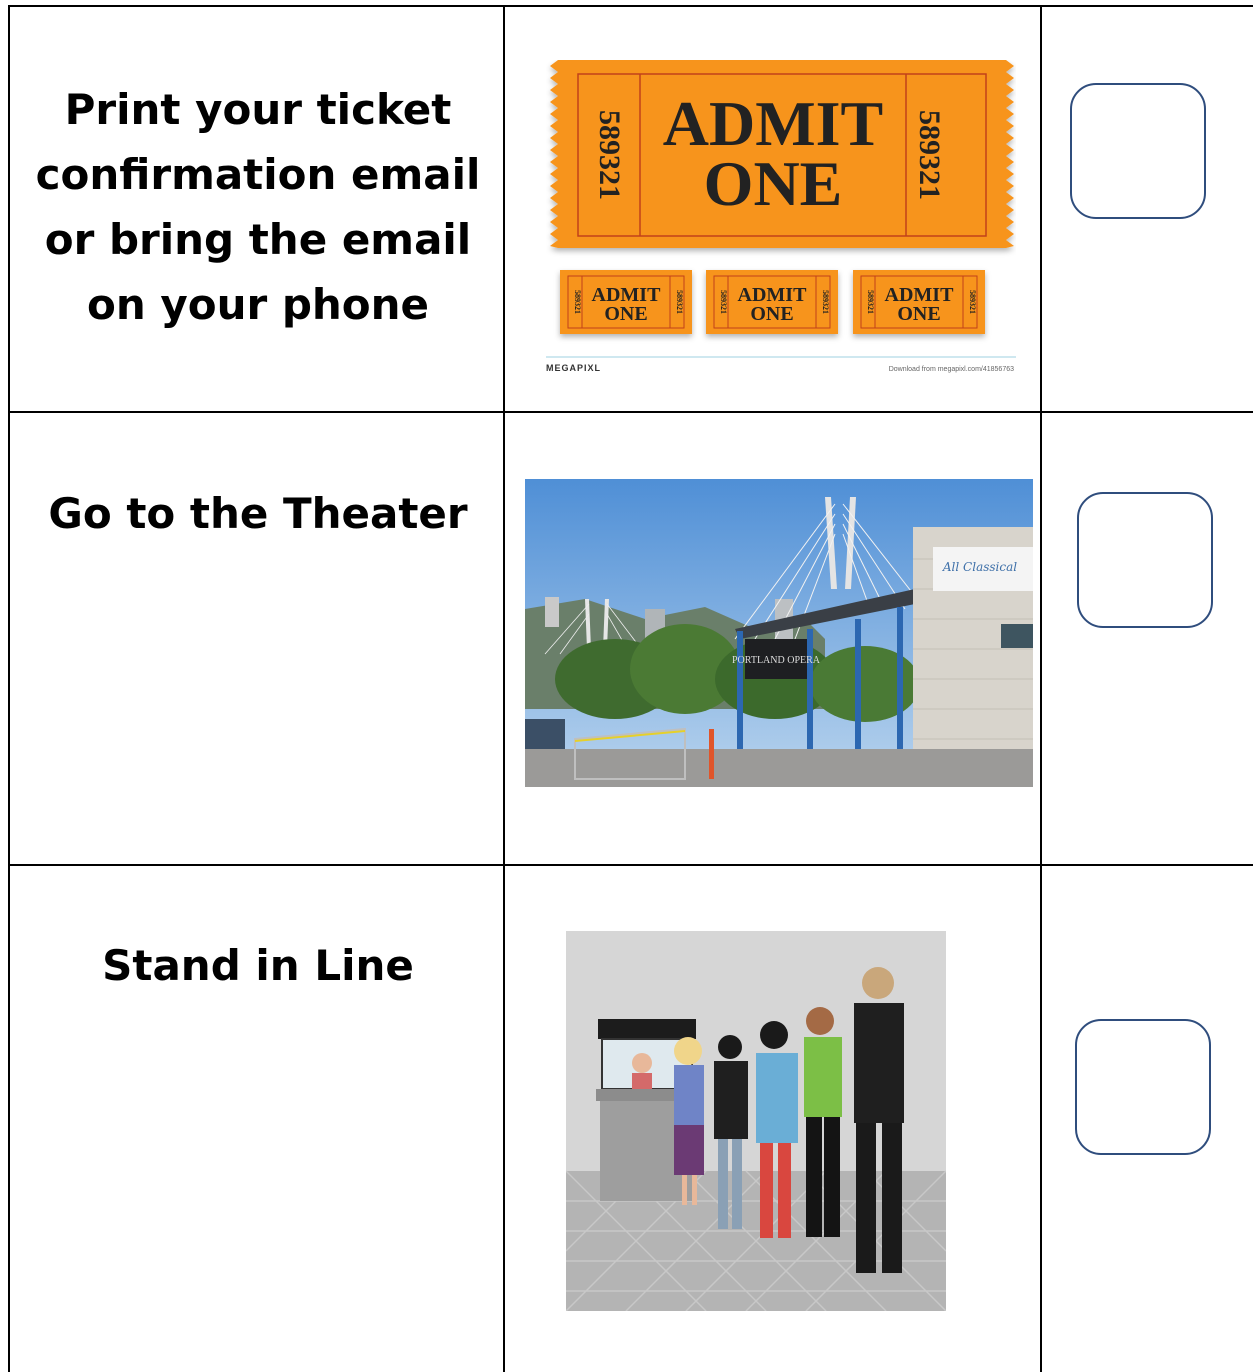  Describe the element at coordinates (573, 368) in the screenshot. I see `brand-label: MEGAPIXL` at that location.